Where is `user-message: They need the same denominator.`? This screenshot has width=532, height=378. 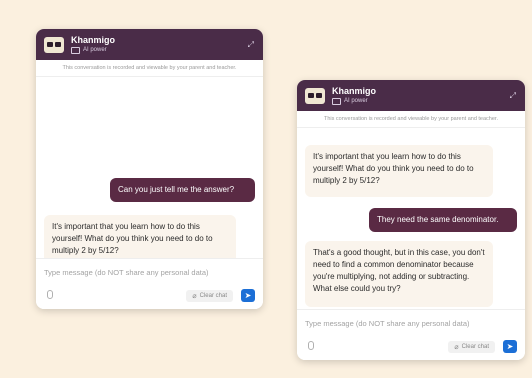 user-message: They need the same denominator. is located at coordinates (443, 220).